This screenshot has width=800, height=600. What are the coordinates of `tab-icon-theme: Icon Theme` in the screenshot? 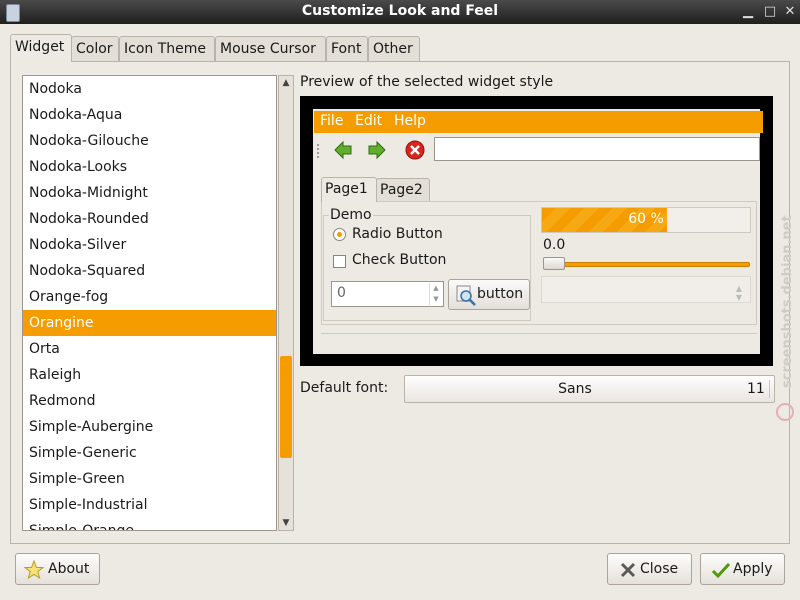 It's located at (167, 48).